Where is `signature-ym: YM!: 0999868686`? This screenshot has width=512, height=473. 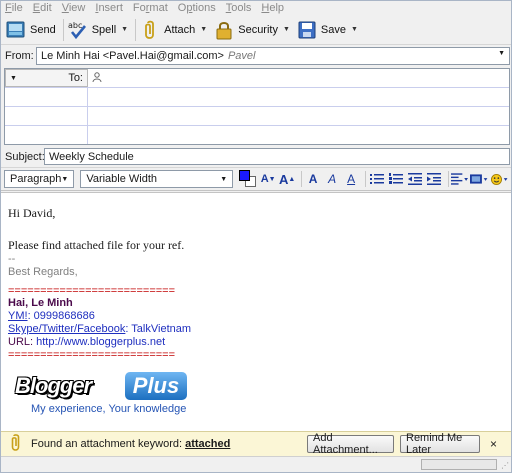 signature-ym: YM!: 0999868686 is located at coordinates (256, 316).